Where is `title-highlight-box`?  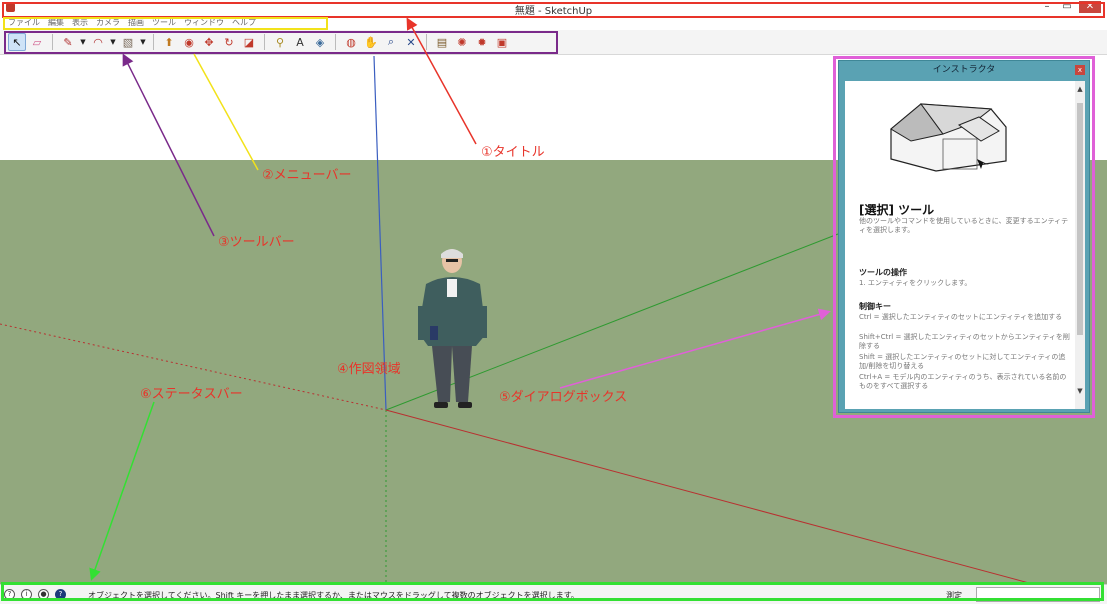 title-highlight-box is located at coordinates (553, 10).